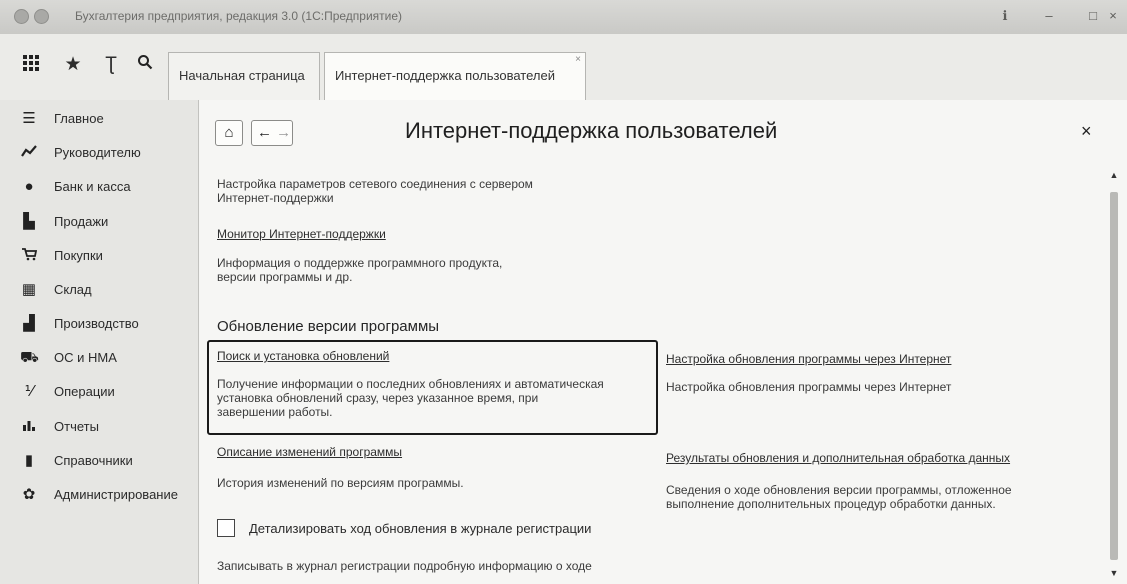  Describe the element at coordinates (1093, 15) in the screenshot. I see `maximize-icon: □` at that location.